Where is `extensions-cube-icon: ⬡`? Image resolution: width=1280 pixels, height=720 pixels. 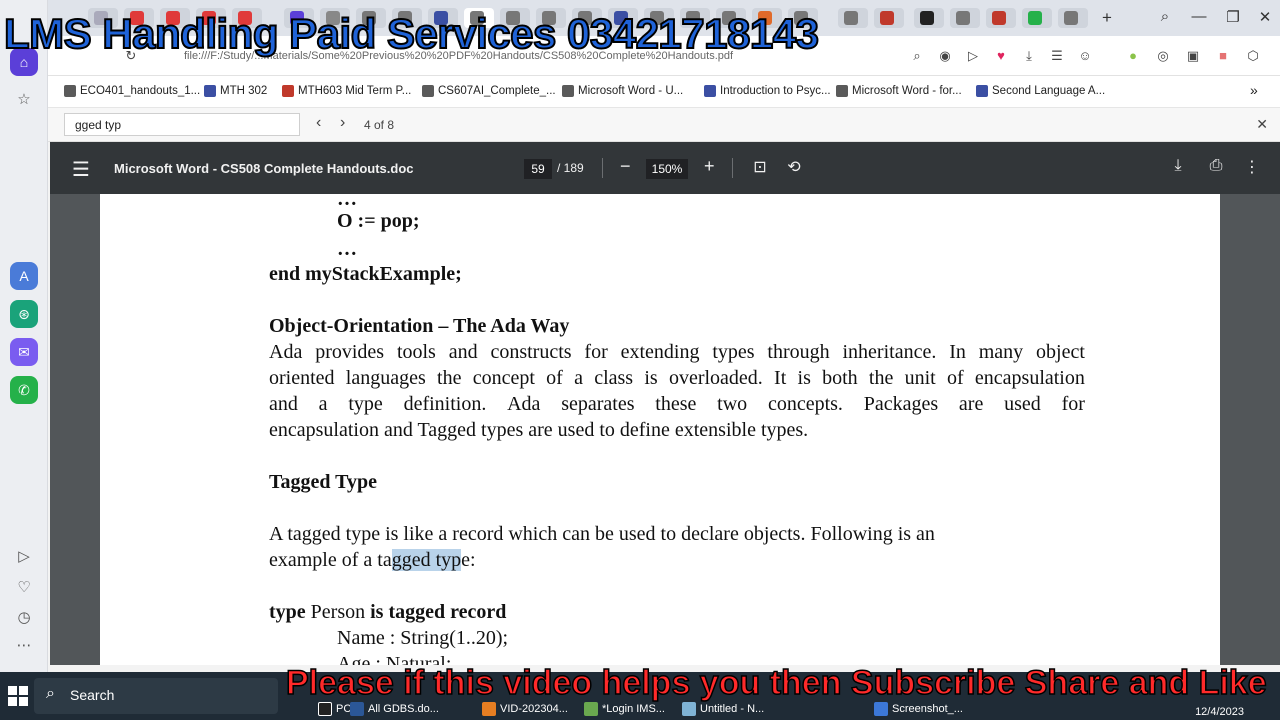
extensions-cube-icon: ⬡ is located at coordinates (1253, 56).